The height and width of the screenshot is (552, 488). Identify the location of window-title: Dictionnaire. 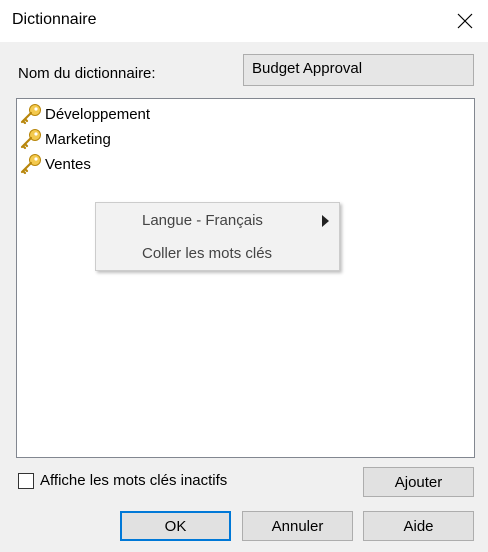
(54, 19).